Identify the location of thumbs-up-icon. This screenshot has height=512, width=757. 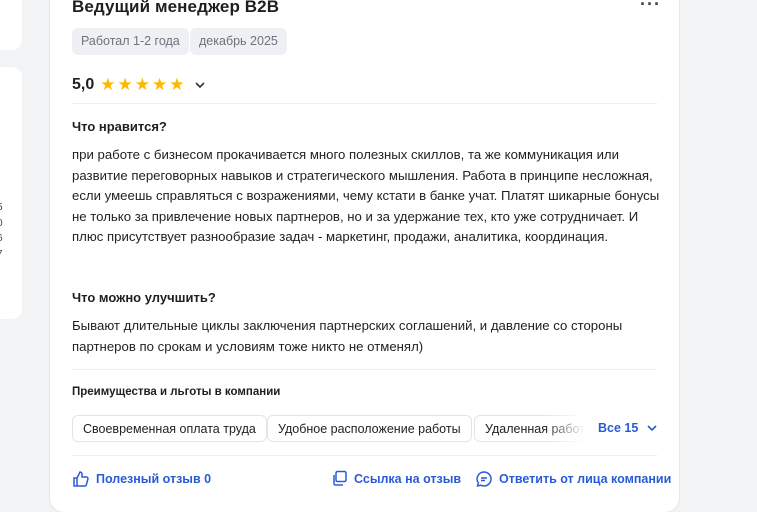
(81, 479).